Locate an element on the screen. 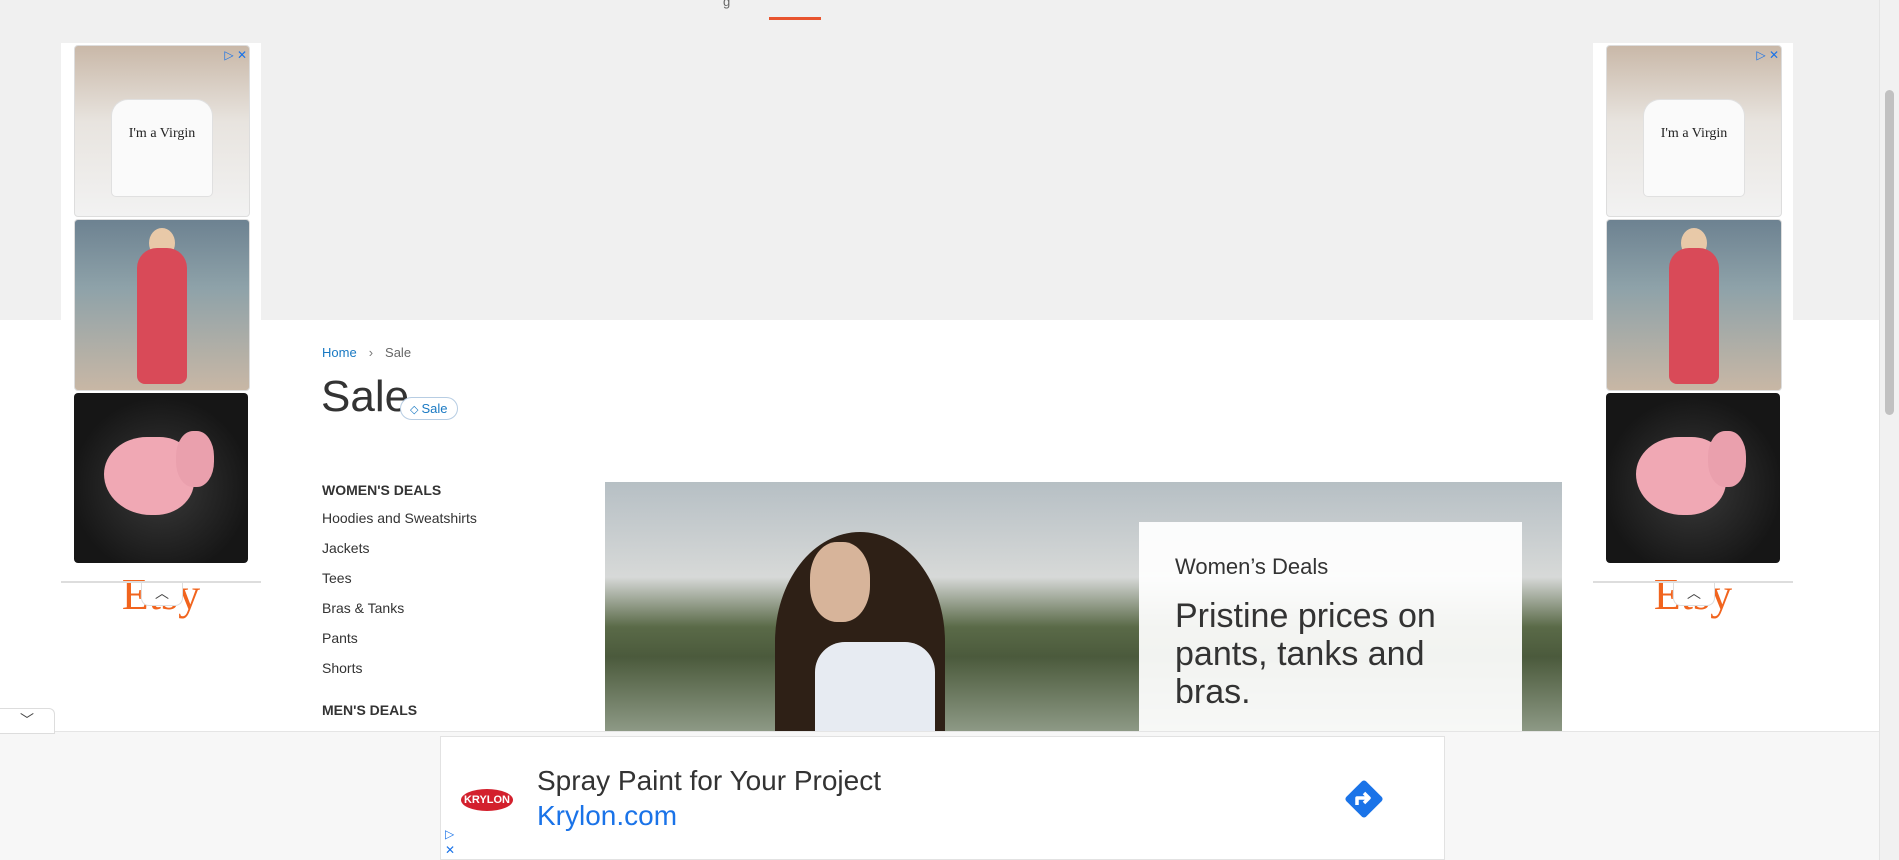  right-side-ad: I'm a Virgin ▷ ✕ Etsy is located at coordinates (1693, 334).